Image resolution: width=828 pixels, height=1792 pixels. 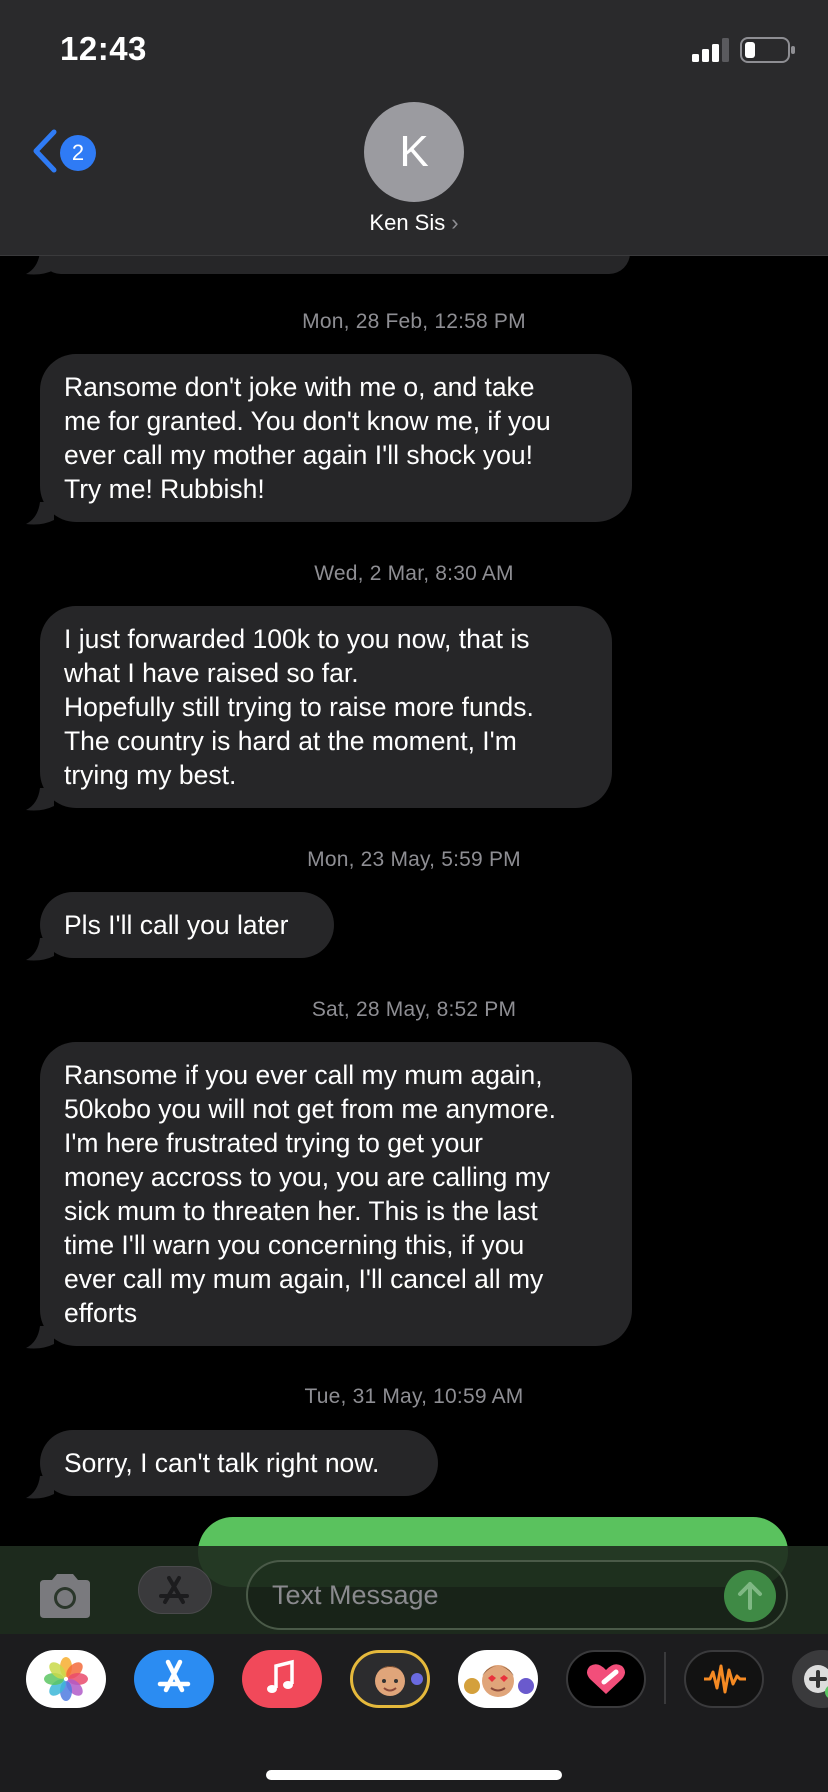 What do you see at coordinates (45, 151) in the screenshot?
I see `chevron-left-icon` at bounding box center [45, 151].